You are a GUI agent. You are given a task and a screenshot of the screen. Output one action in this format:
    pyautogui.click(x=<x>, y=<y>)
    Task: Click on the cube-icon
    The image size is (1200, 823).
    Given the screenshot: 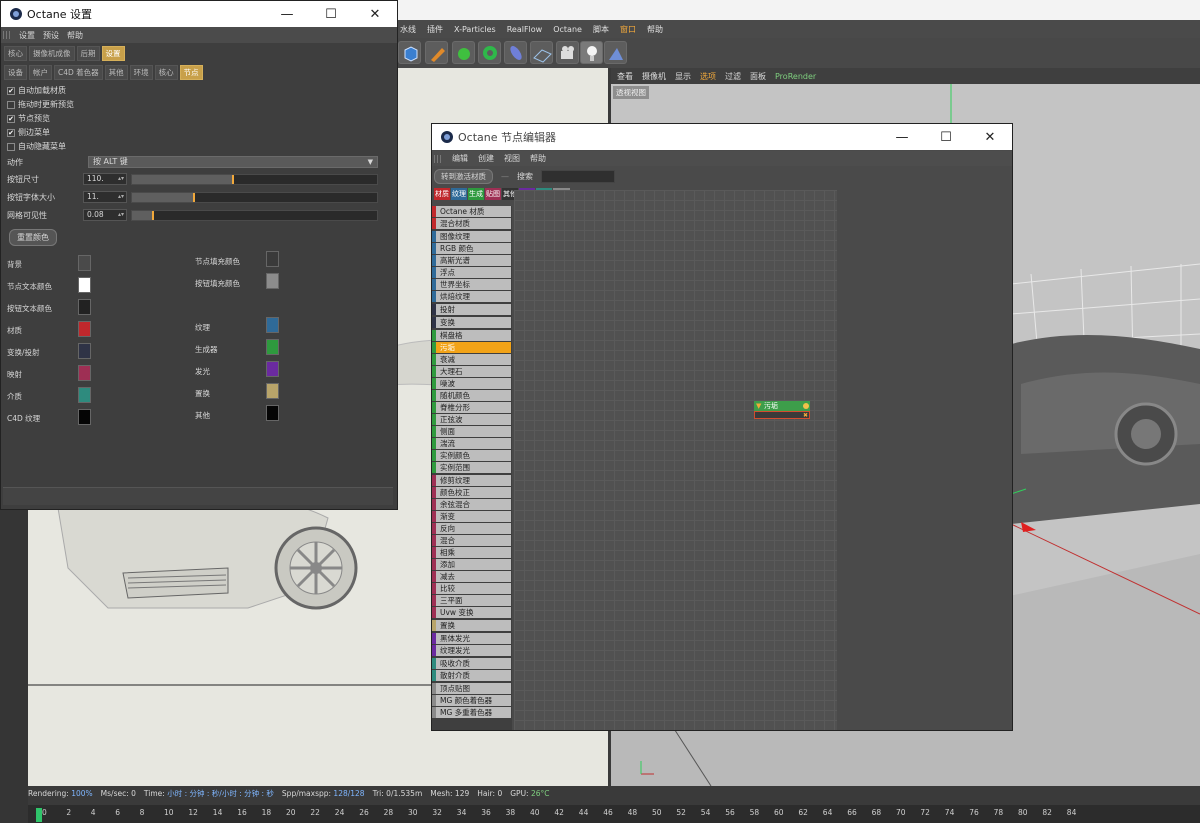 What is the action you would take?
    pyautogui.click(x=409, y=52)
    